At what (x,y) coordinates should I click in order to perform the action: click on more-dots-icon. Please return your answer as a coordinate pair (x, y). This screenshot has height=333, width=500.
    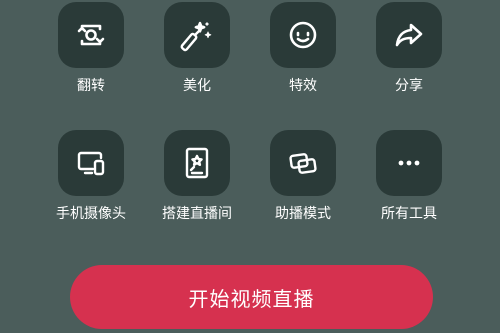
    Looking at the image, I should click on (409, 163).